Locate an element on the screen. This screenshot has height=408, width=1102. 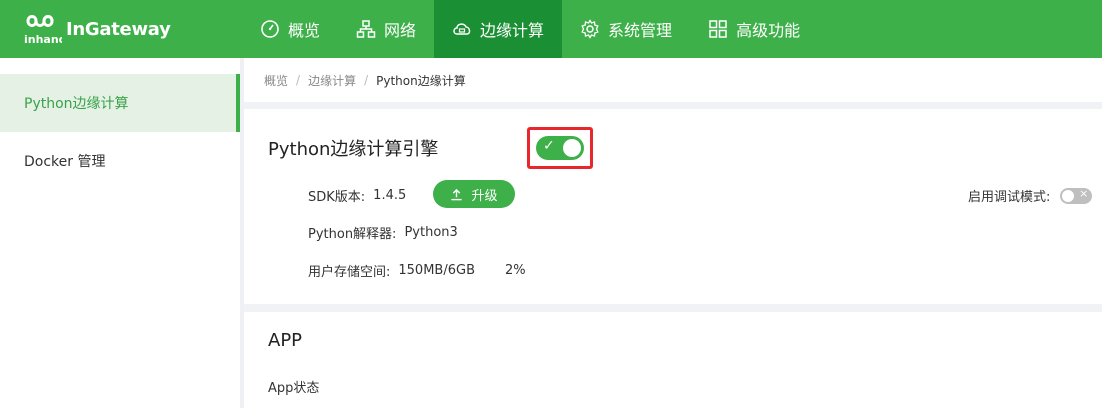
sdk-version-row: SDK版本: 1.4.5 is located at coordinates (357, 195).